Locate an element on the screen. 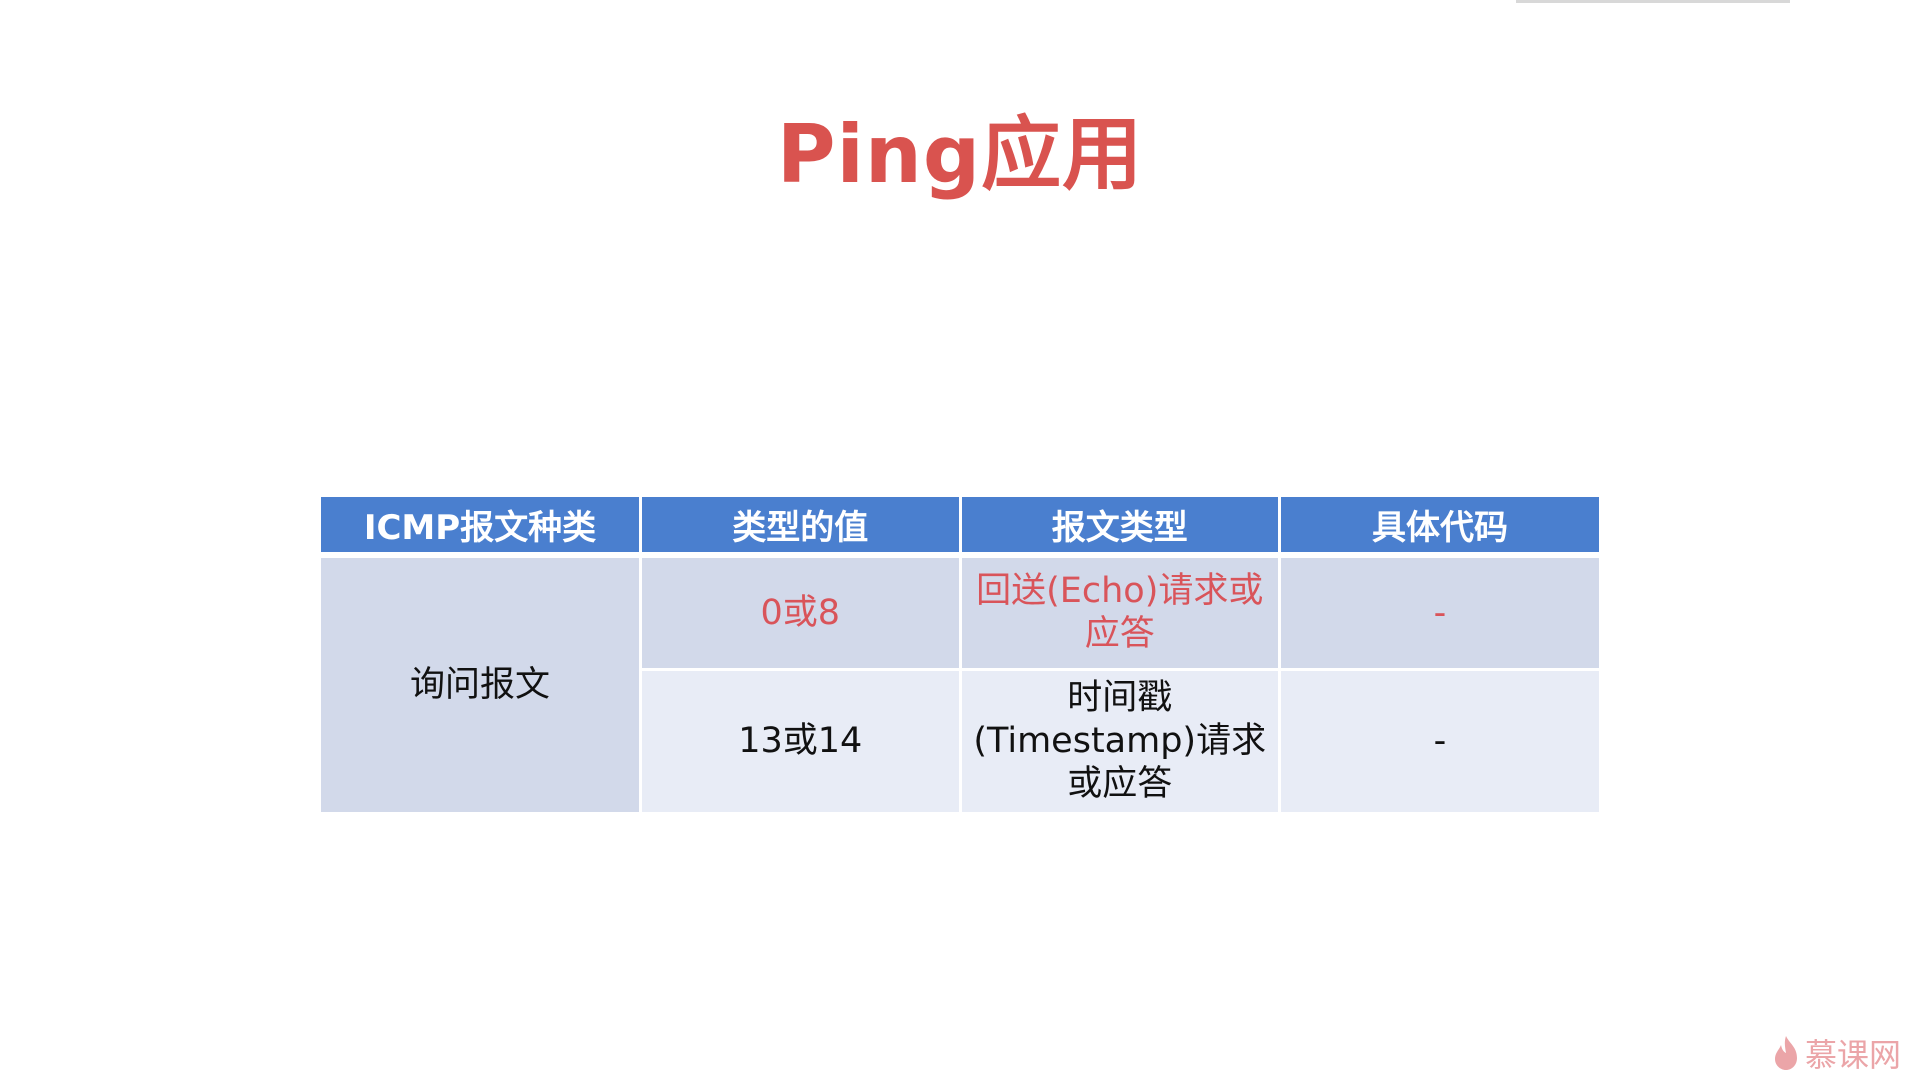 The width and height of the screenshot is (1920, 1080). type-value-cell: 13或14 is located at coordinates (801, 740).